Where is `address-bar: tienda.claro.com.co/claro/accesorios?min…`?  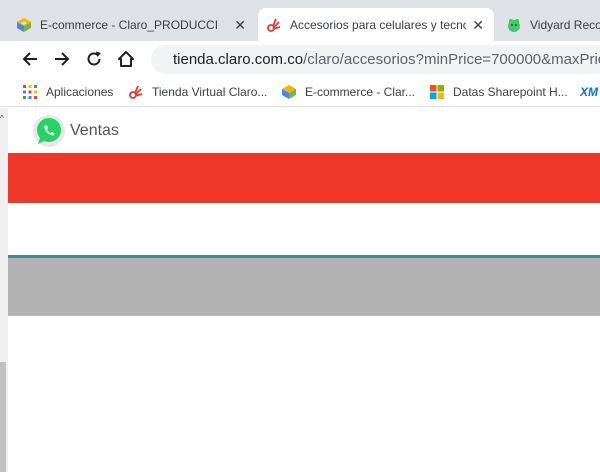
address-bar: tienda.claro.com.co/claro/accesorios?min… is located at coordinates (375, 59).